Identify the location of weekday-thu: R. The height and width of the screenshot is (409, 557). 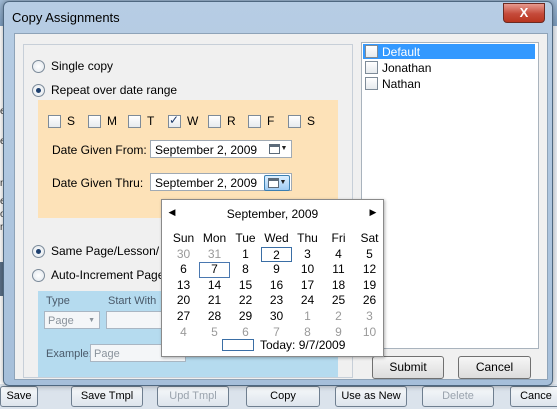
(228, 121).